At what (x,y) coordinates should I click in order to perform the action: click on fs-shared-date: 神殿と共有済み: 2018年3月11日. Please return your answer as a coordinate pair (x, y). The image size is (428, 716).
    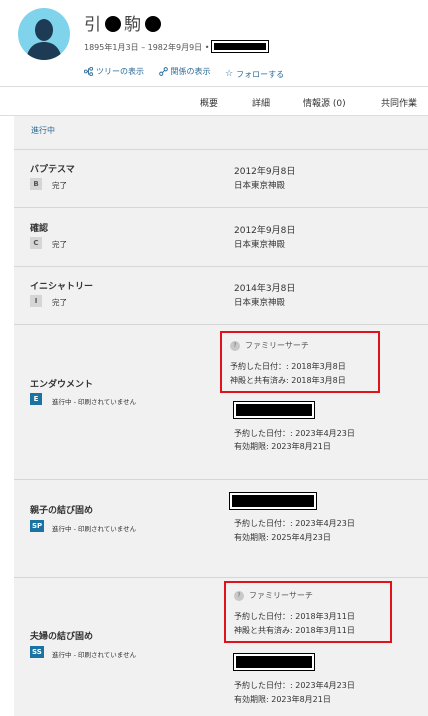
    Looking at the image, I should click on (294, 630).